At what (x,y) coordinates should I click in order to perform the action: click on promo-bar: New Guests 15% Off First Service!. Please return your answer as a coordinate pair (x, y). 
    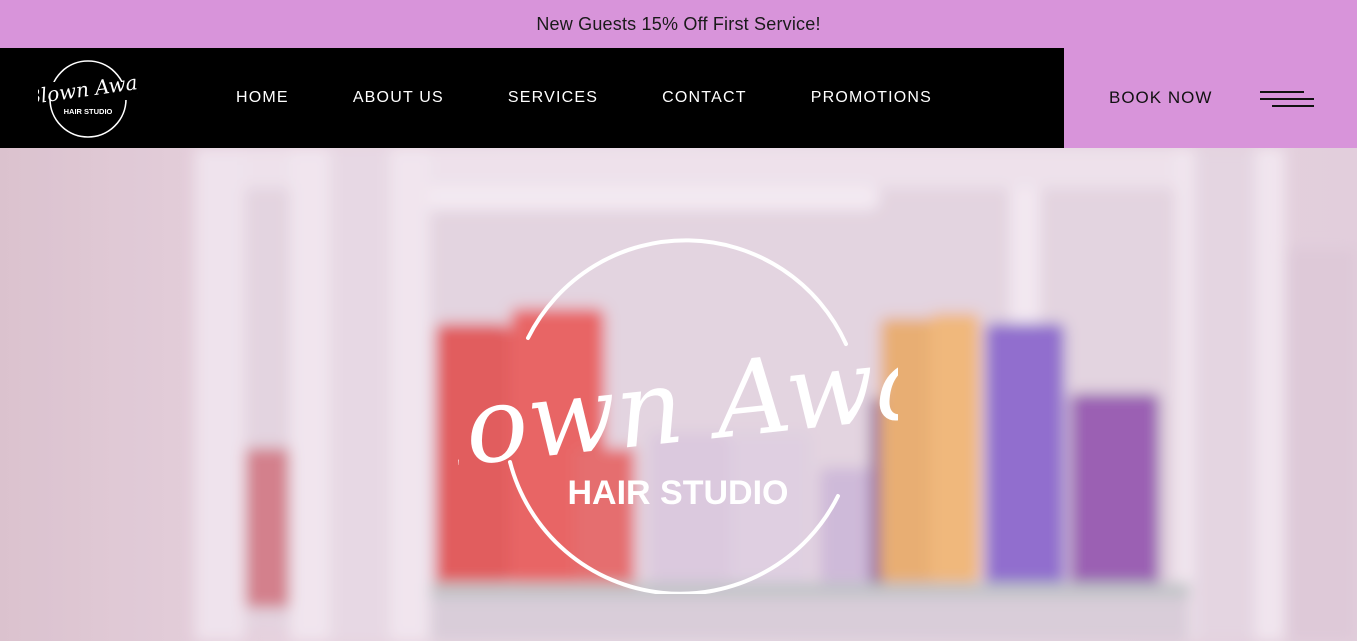
    Looking at the image, I should click on (678, 24).